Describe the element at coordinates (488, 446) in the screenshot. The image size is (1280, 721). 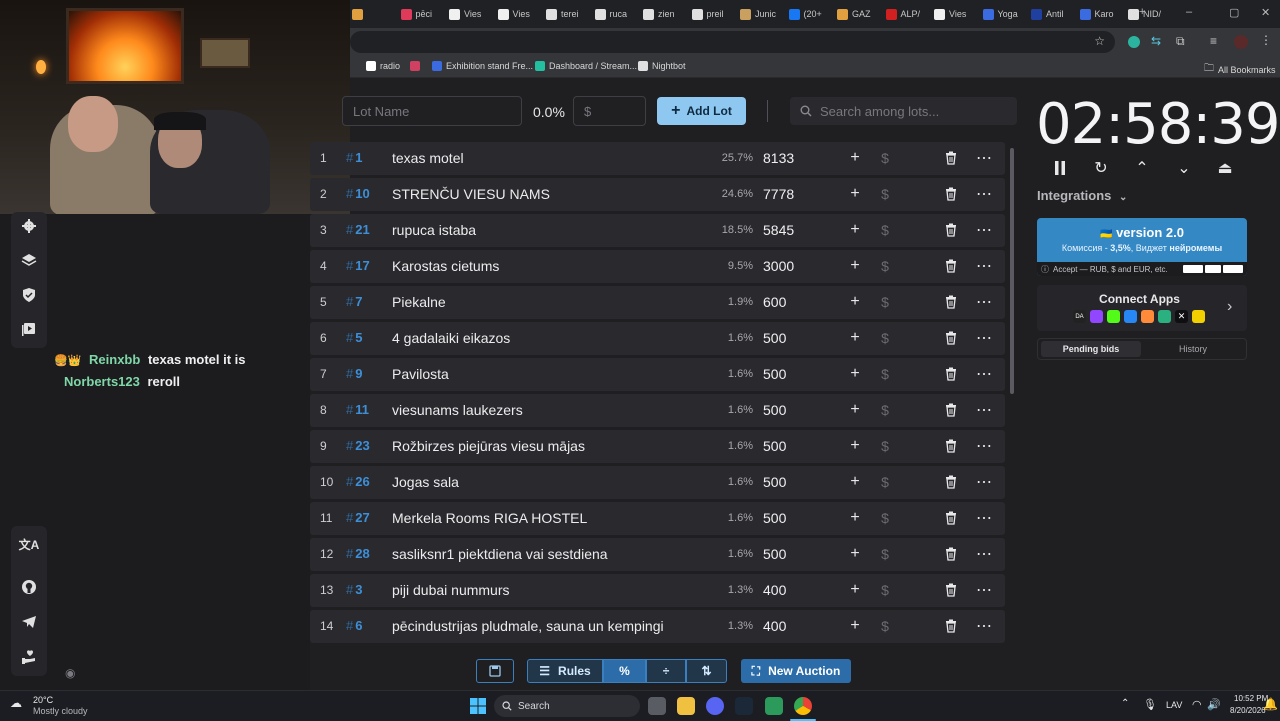
I see `lot-name: Rožbirzes piejūras viesu mājas` at that location.